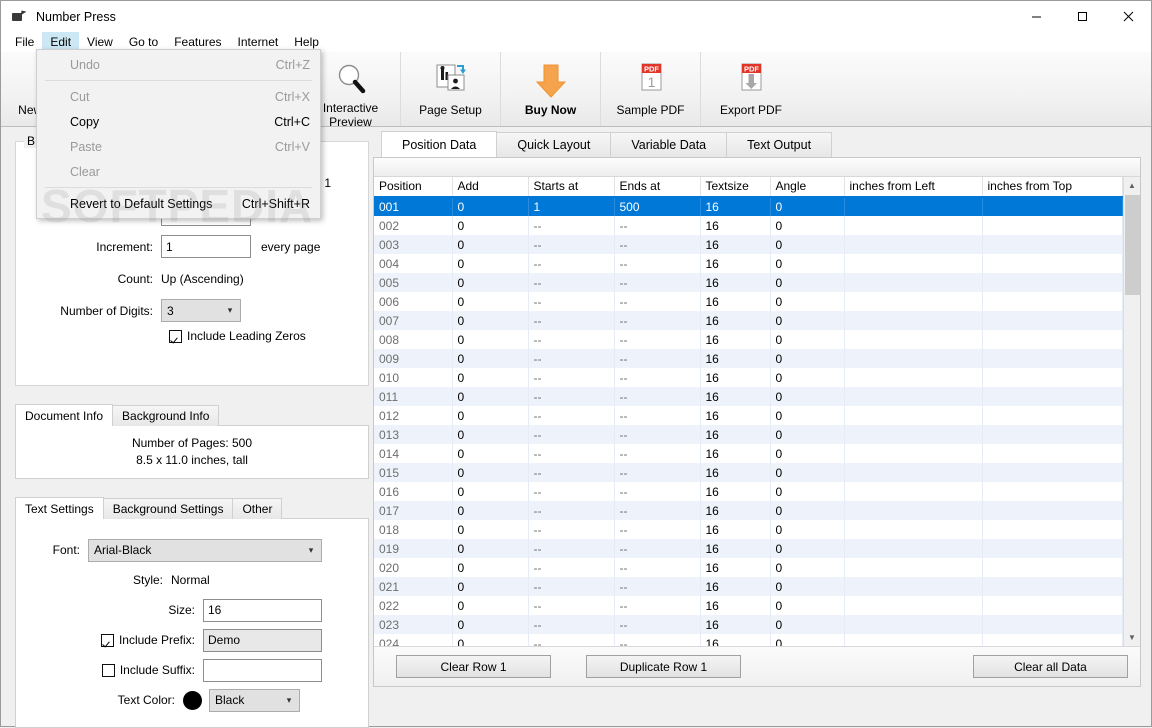 This screenshot has height=728, width=1152. What do you see at coordinates (735, 187) in the screenshot?
I see `column-header-textsize: Textsize` at bounding box center [735, 187].